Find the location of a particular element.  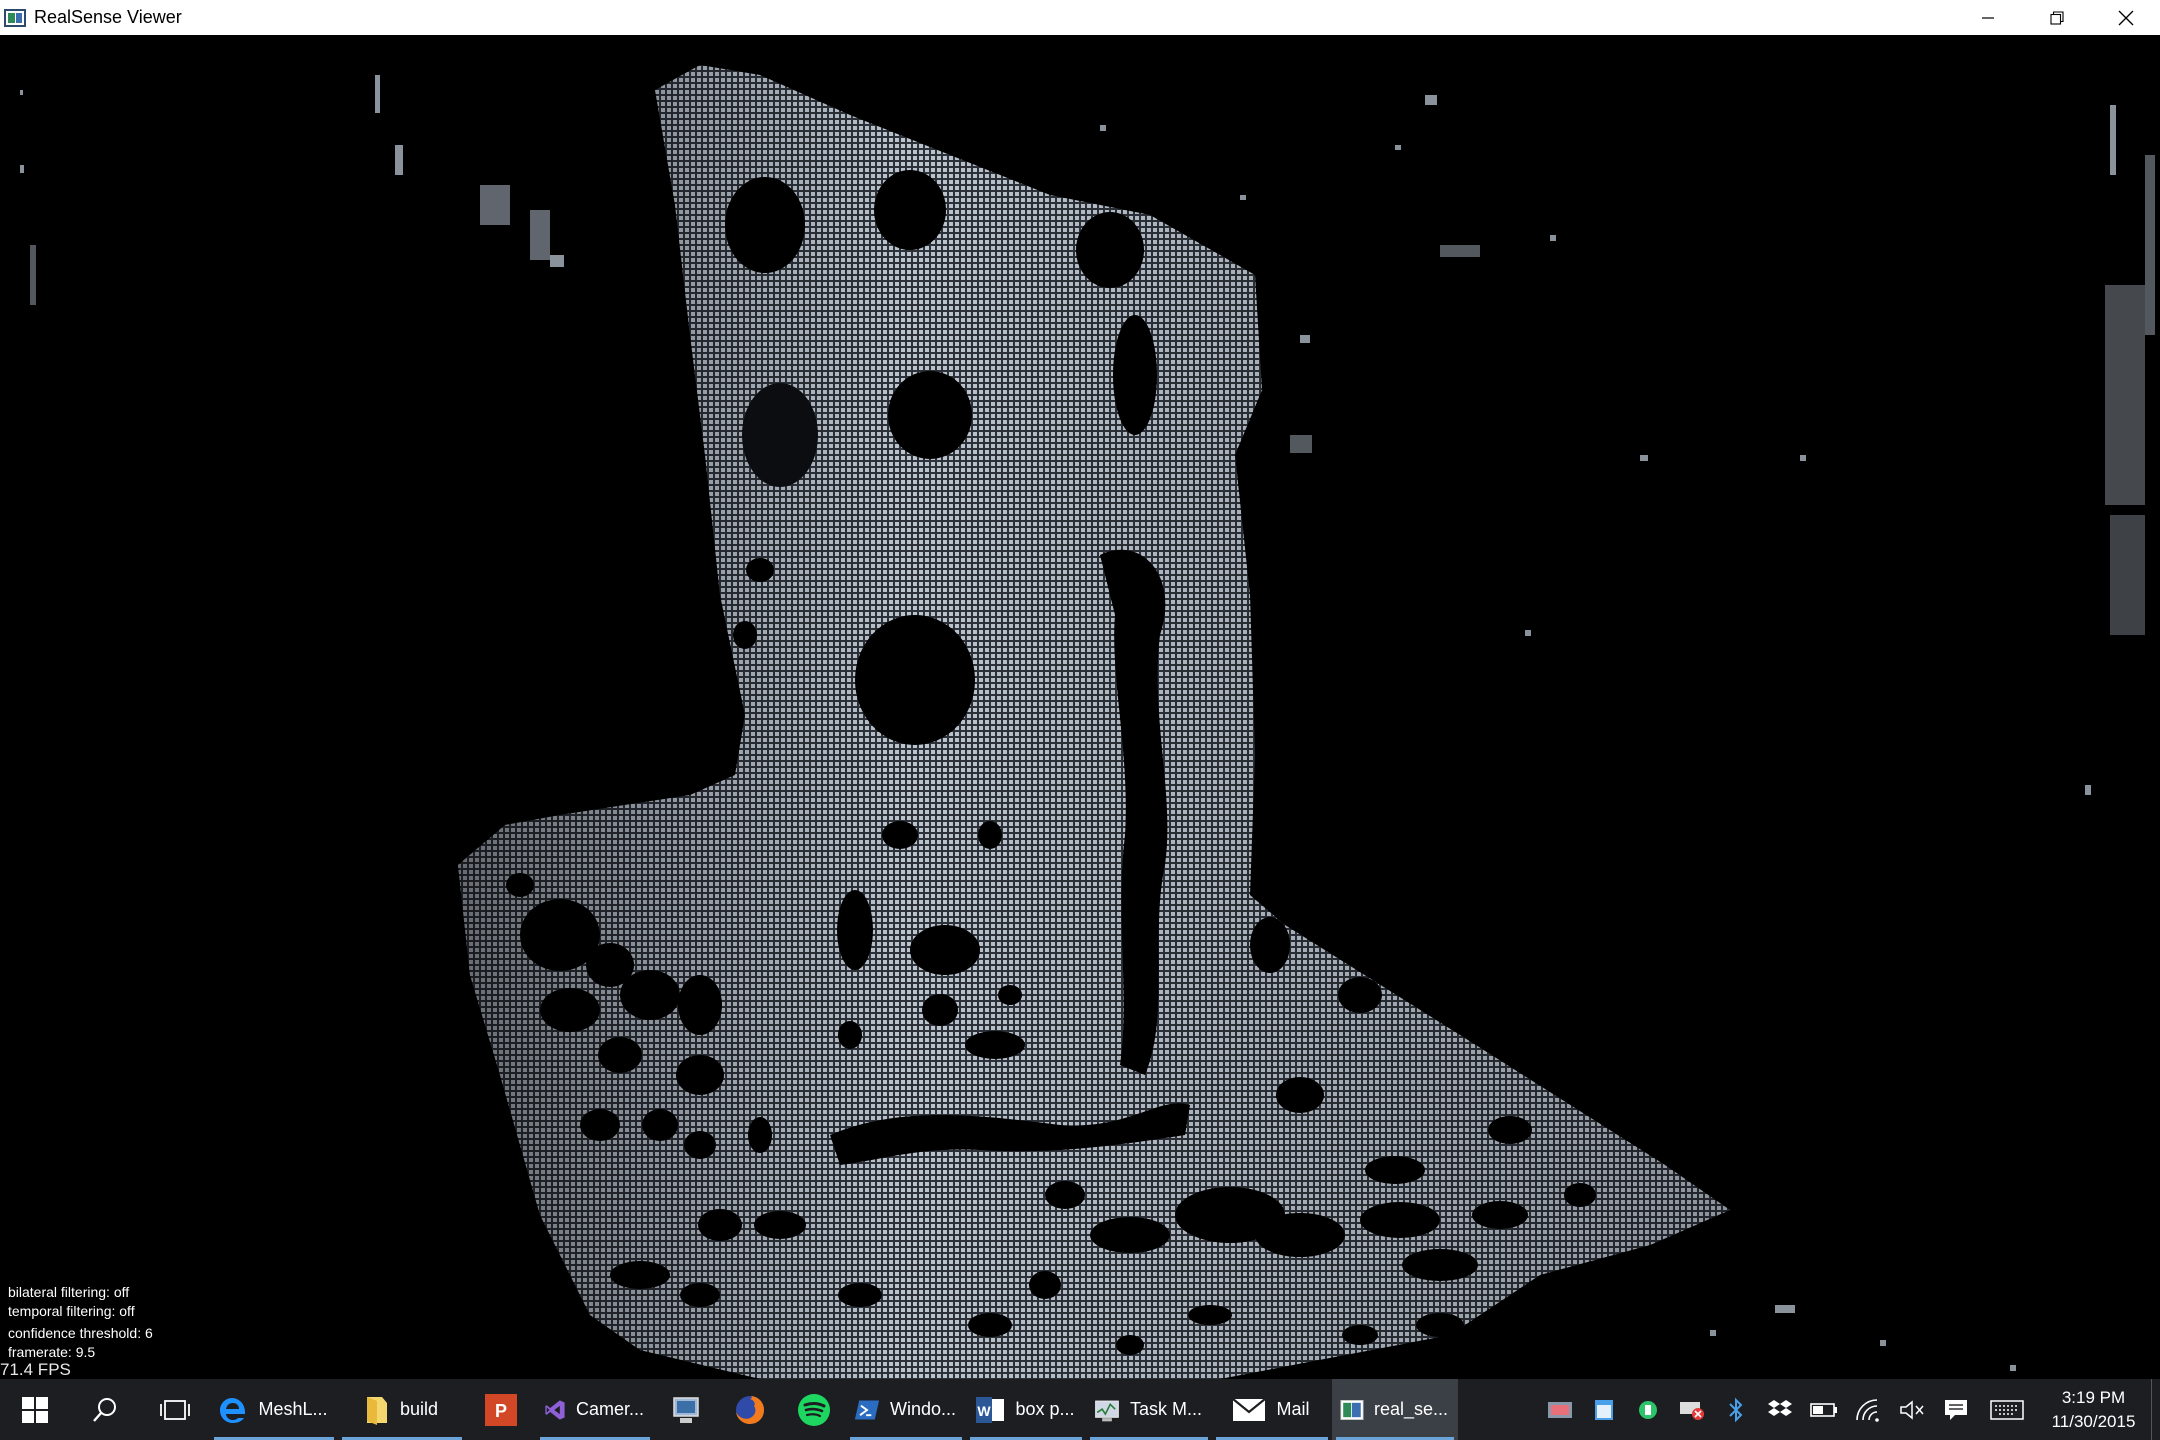

task-manager-icon is located at coordinates (1107, 1410).